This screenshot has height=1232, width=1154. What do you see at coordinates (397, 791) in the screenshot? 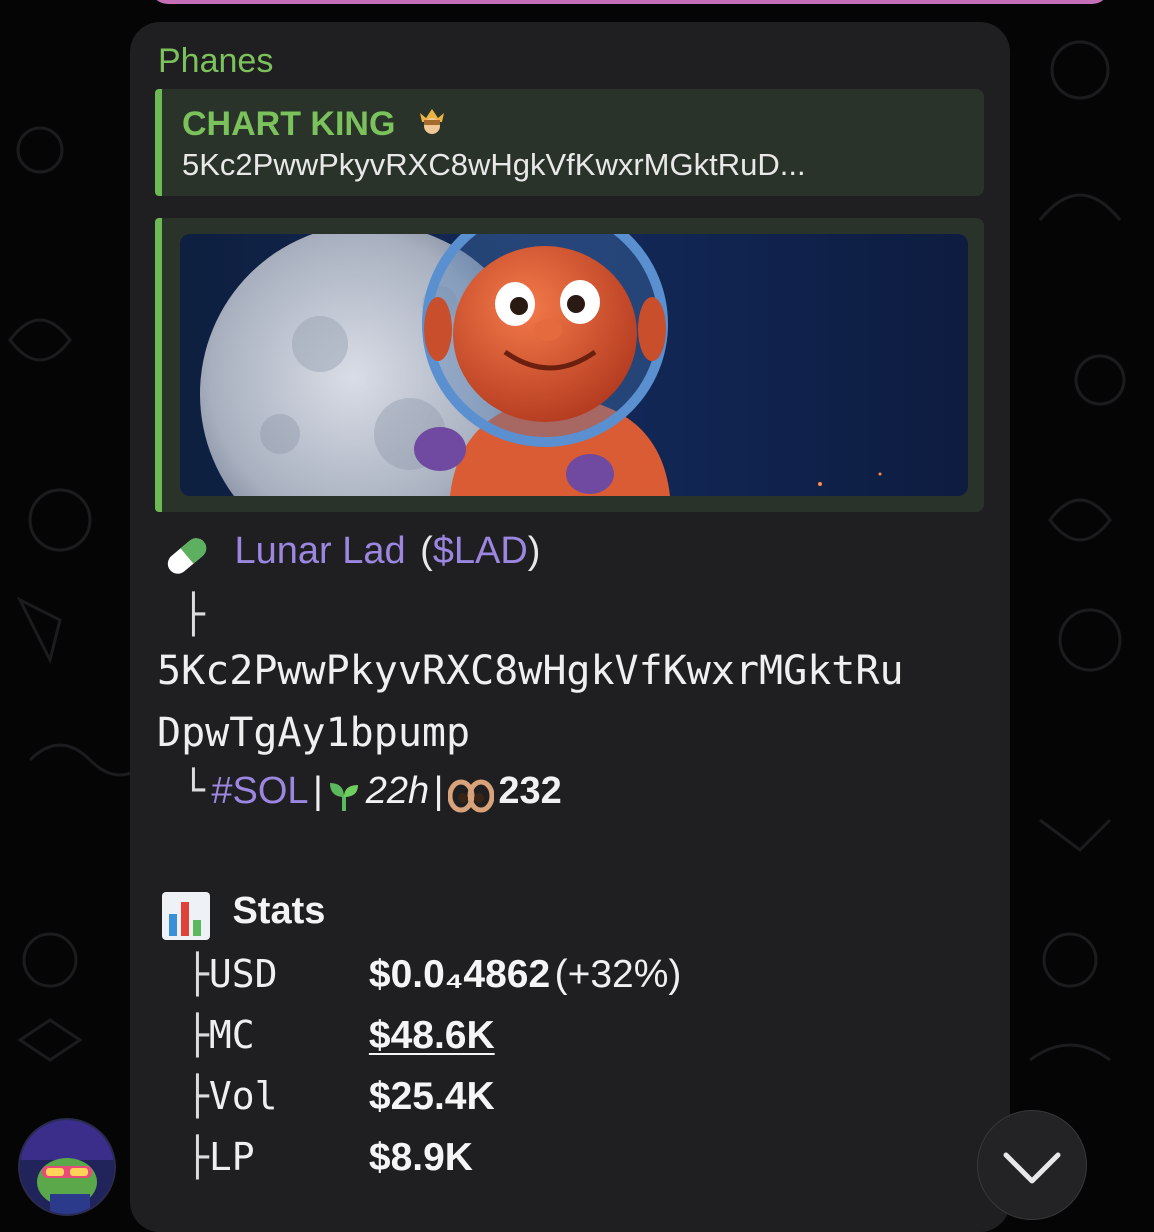
I see `token-age: 22h` at bounding box center [397, 791].